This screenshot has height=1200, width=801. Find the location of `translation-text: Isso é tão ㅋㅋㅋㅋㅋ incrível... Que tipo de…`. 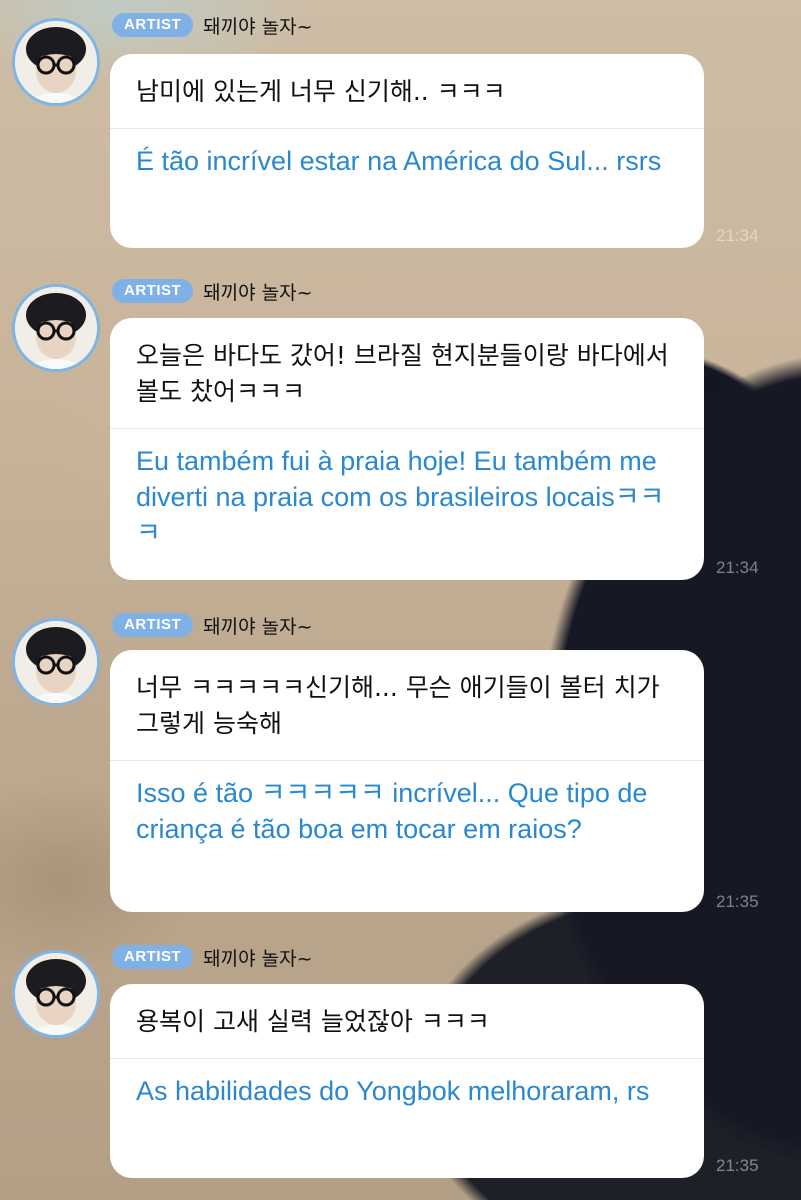

translation-text: Isso é tão ㅋㅋㅋㅋㅋ incrível... Que tipo de… is located at coordinates (392, 811).